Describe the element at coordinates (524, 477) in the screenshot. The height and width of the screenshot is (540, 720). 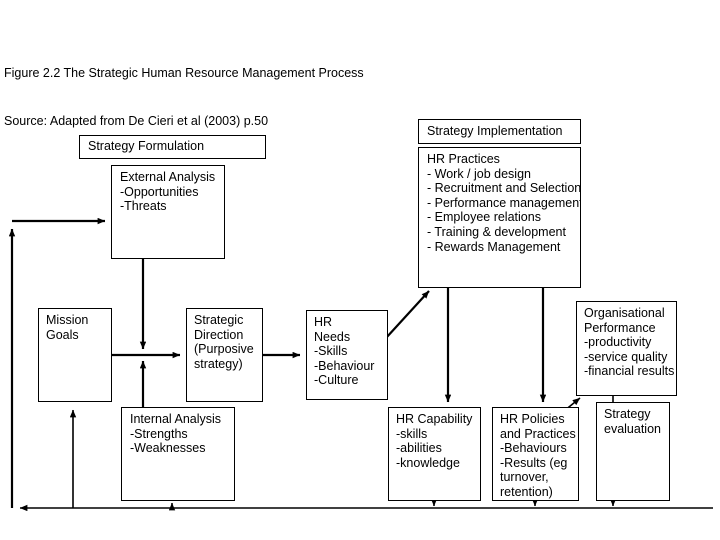
I see `hr-policies-item: turnover,` at that location.